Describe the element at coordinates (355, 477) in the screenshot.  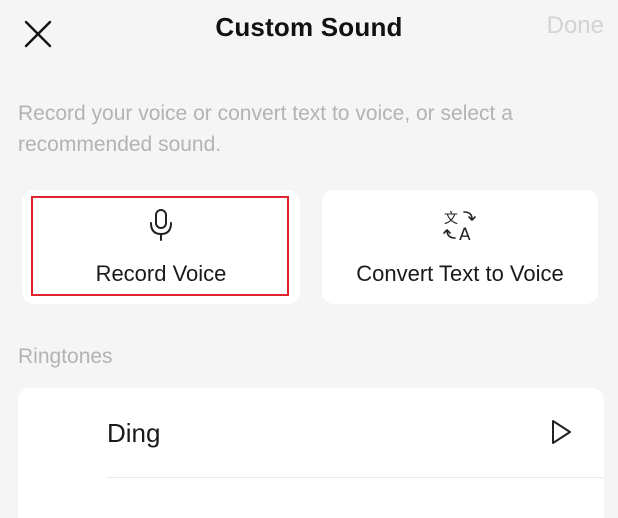
I see `divider` at that location.